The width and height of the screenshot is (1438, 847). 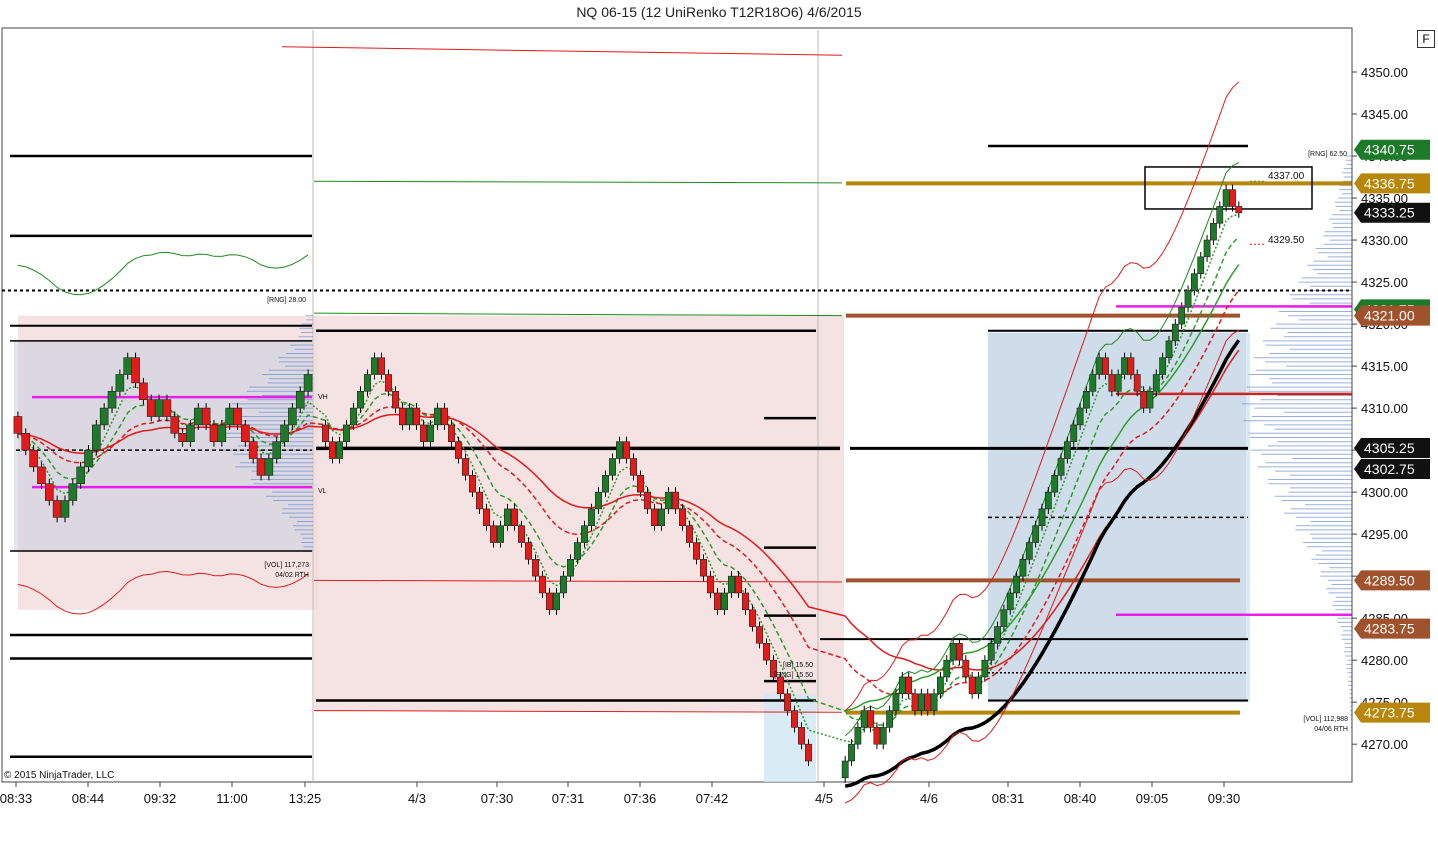 I want to click on price-tag-label: 4333.25, so click(x=1389, y=213).